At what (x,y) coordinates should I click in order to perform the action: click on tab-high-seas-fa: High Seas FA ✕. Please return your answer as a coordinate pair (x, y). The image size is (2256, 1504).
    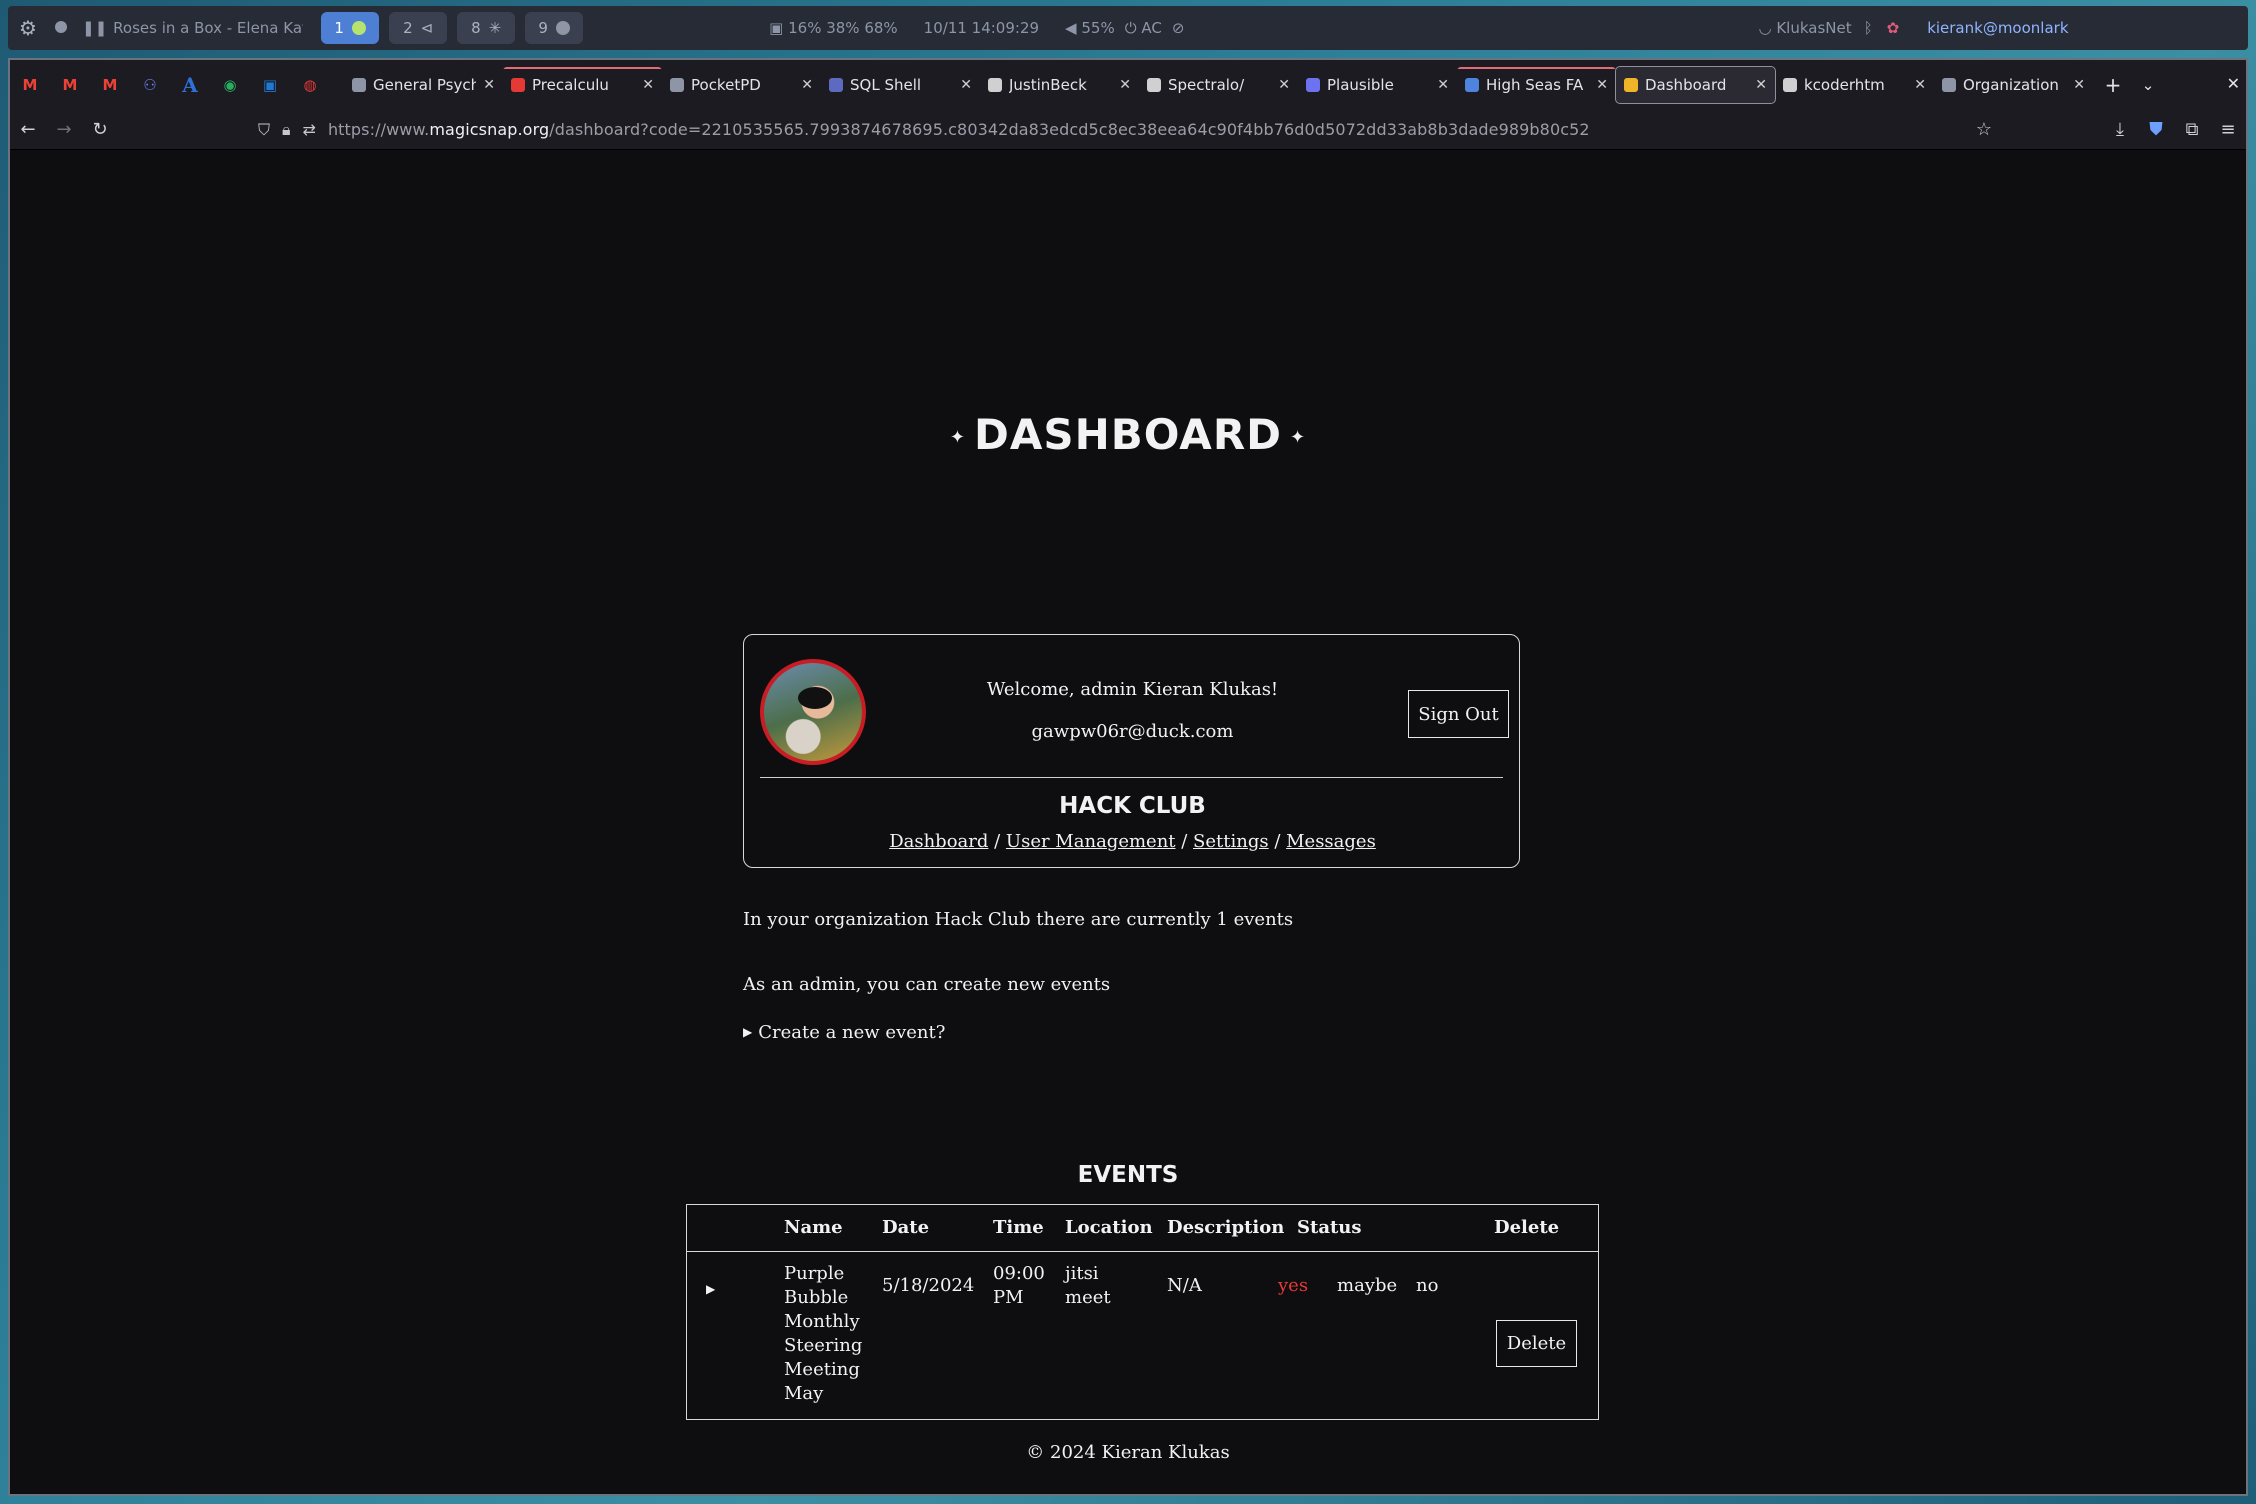
    Looking at the image, I should click on (1536, 85).